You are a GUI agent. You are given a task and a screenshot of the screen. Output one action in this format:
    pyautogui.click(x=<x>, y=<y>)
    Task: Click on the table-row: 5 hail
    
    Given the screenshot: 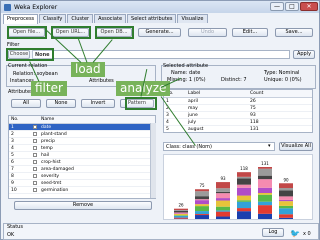 What is the action you would take?
    pyautogui.click(x=82, y=155)
    